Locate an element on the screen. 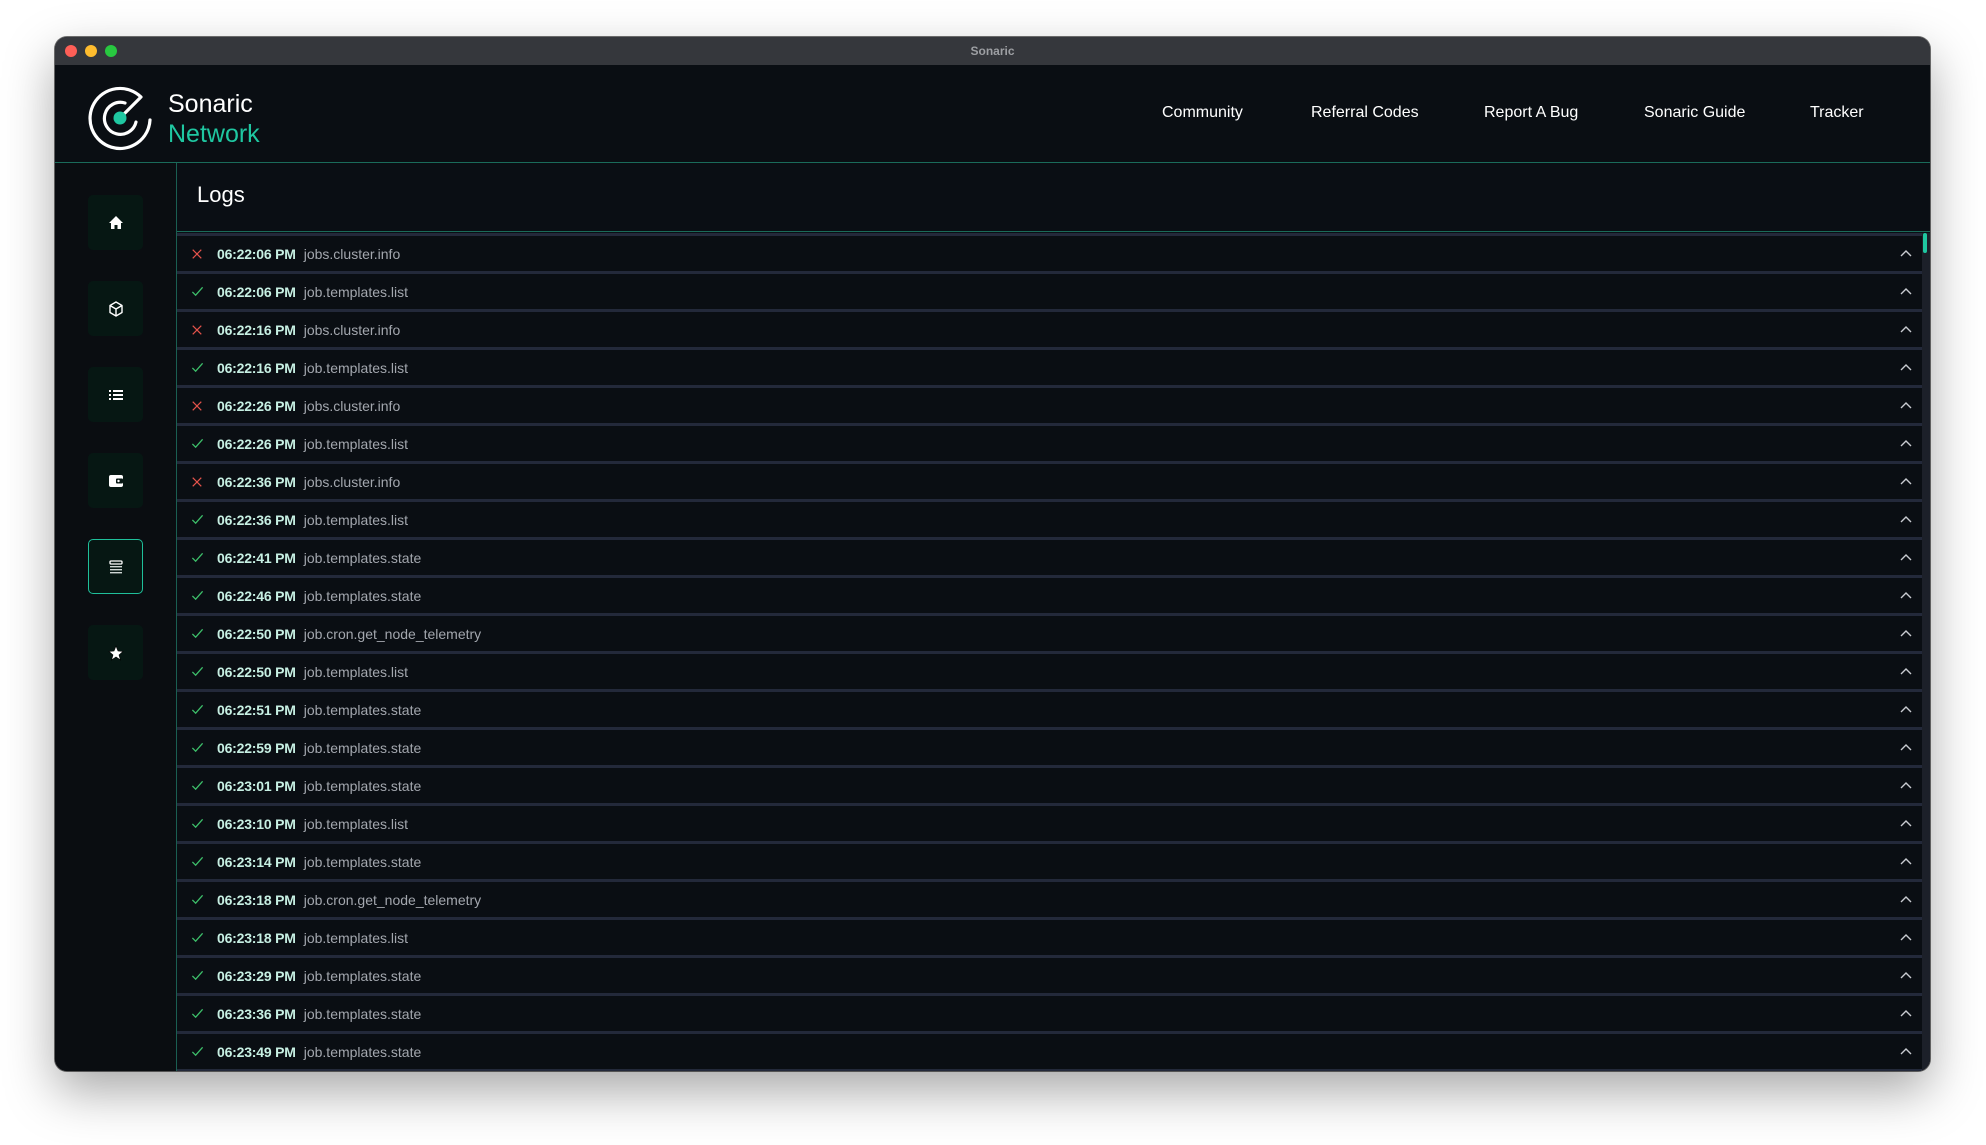 The image size is (1986, 1145). list-icon is located at coordinates (115, 394).